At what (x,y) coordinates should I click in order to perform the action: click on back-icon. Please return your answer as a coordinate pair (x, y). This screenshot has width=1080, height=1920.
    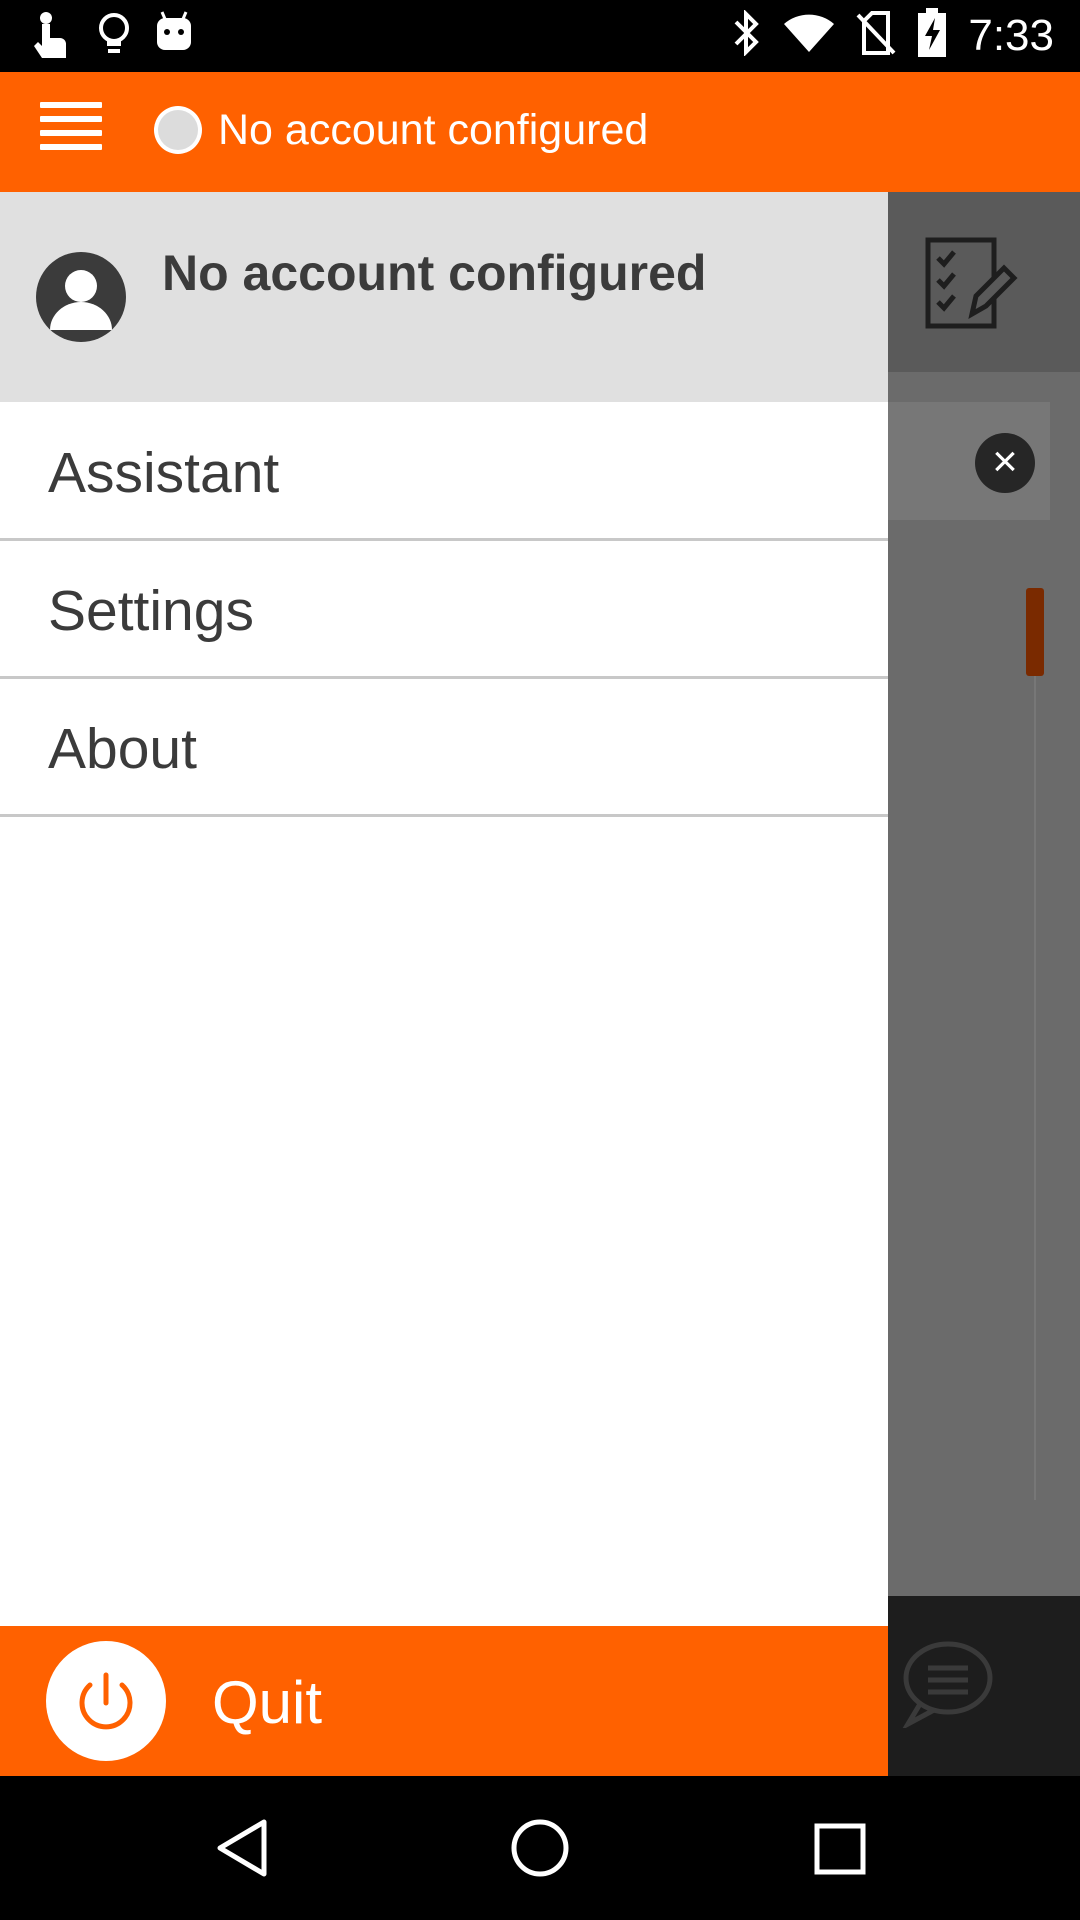
    Looking at the image, I should click on (242, 1850).